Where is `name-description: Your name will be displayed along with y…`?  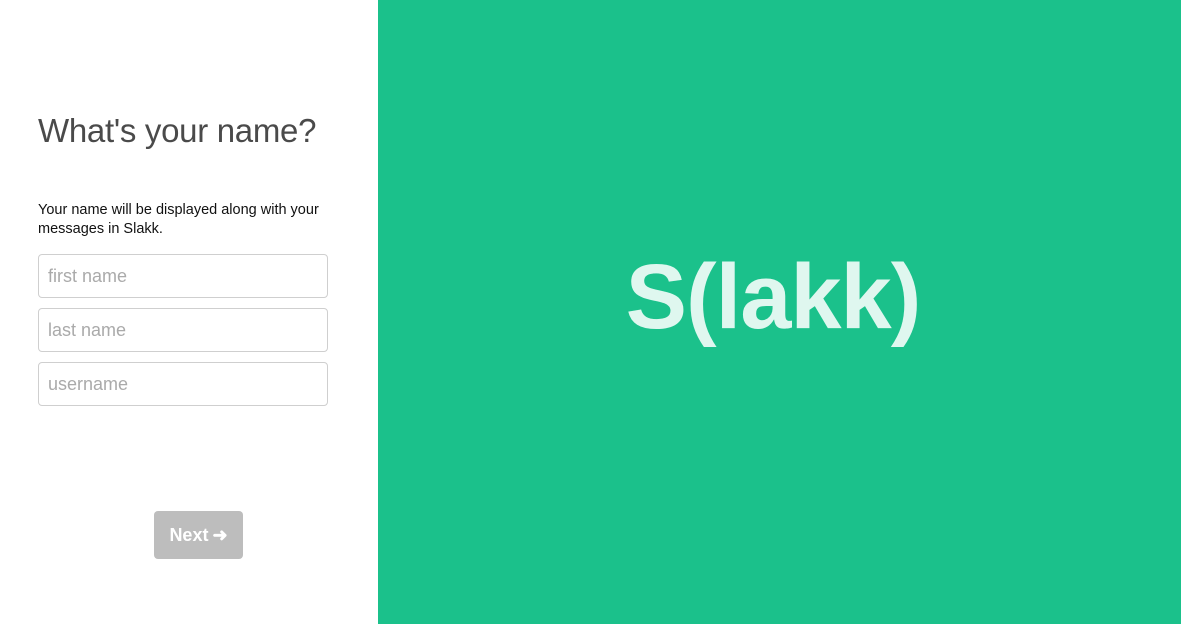 name-description: Your name will be displayed along with y… is located at coordinates (178, 219).